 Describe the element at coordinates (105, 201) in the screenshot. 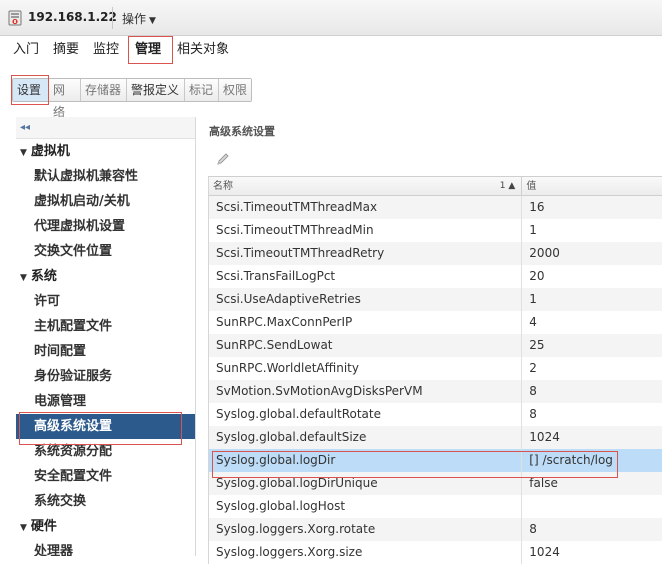

I see `nav-item-vm-startup-shutdown: 虚拟机启动/关机` at that location.